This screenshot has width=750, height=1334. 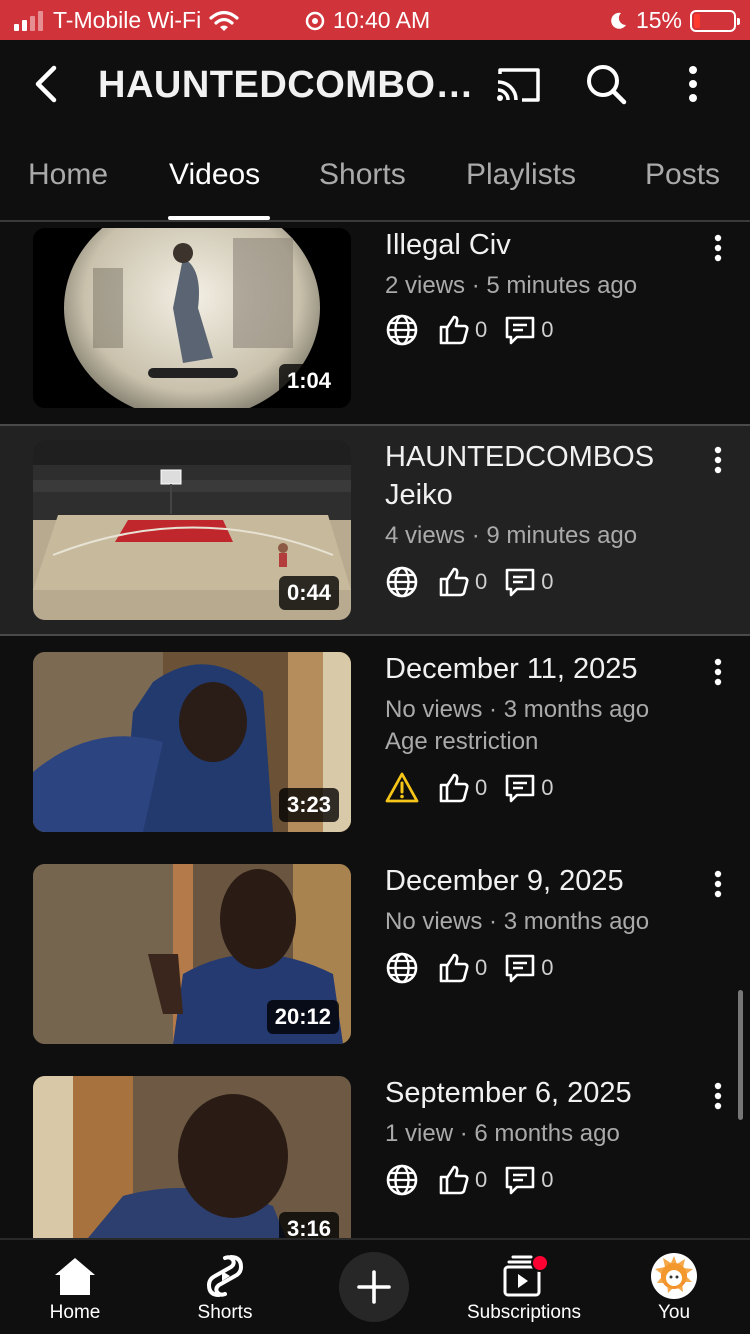 What do you see at coordinates (214, 175) in the screenshot?
I see `tab-videos: Videos` at bounding box center [214, 175].